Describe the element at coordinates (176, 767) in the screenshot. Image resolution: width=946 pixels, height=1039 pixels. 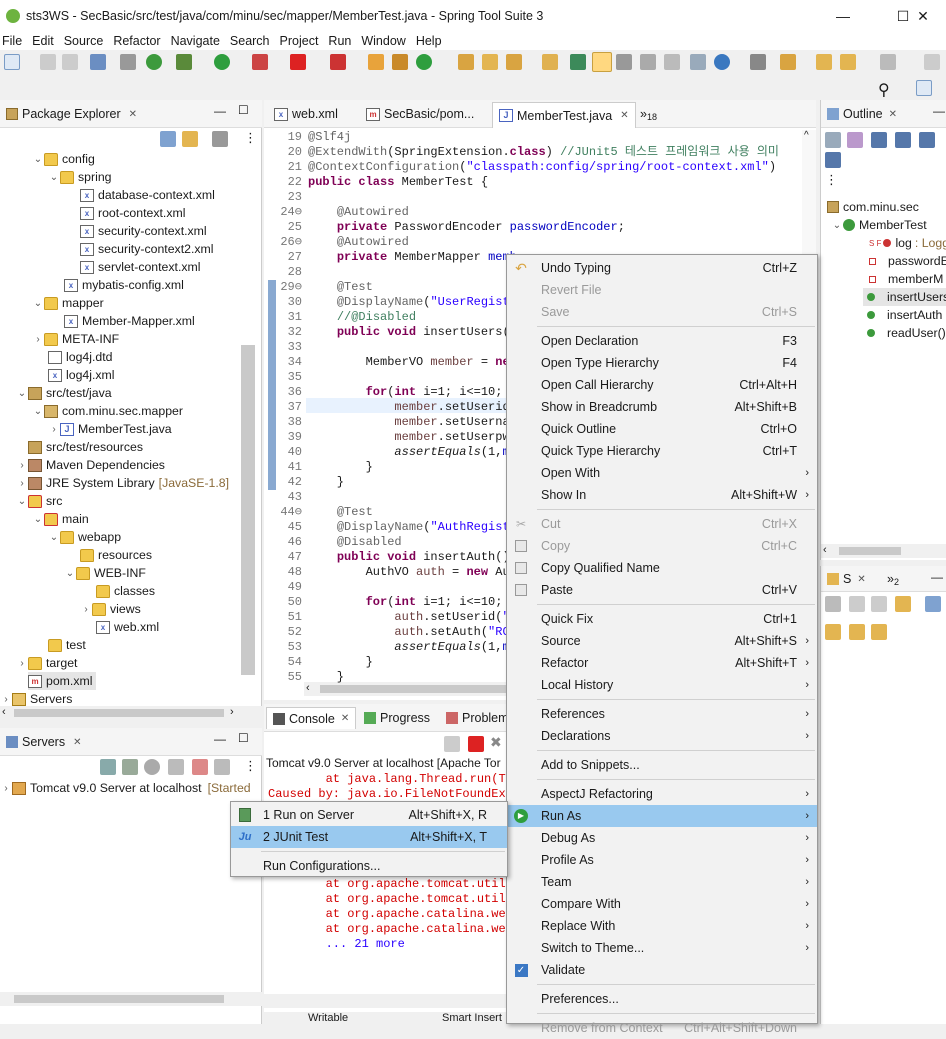
I see `profile-server-icon` at that location.